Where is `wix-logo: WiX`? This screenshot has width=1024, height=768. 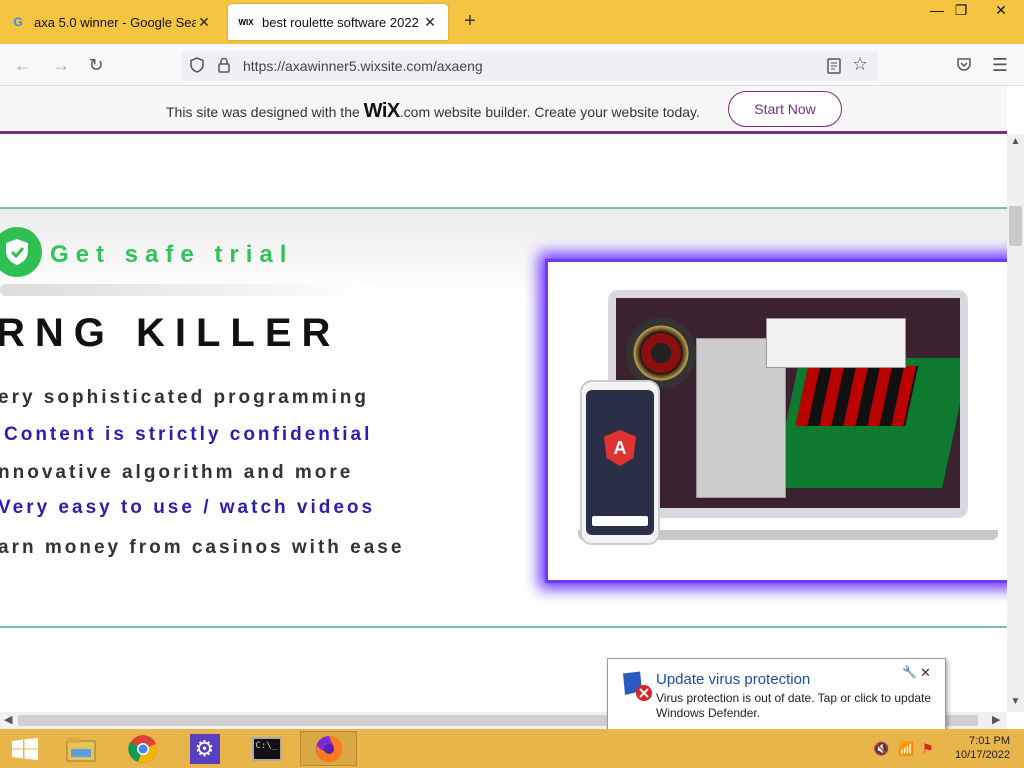
wix-logo: WiX is located at coordinates (382, 111).